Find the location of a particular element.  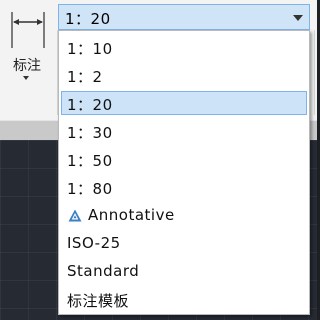

dimension-tool-button: 标注 is located at coordinates (27, 45).